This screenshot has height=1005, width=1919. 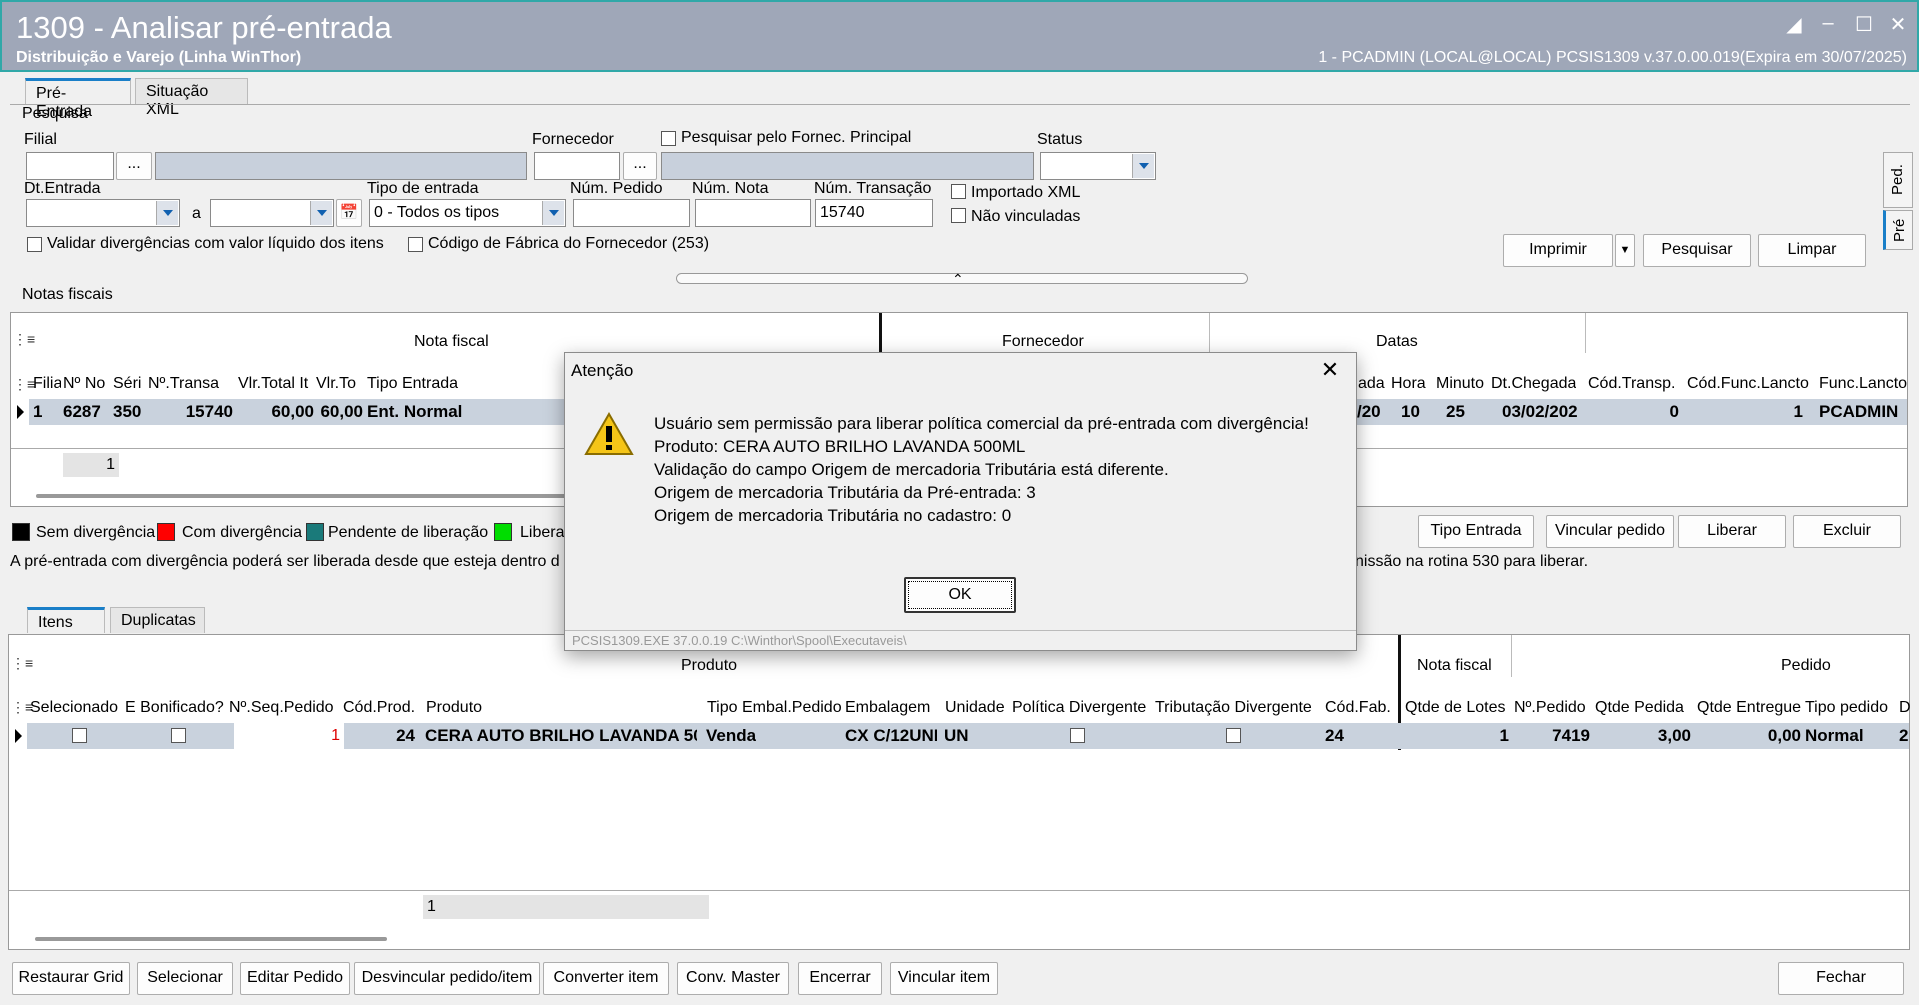 I want to click on col-header: Vlr.Total It, so click(x=277, y=384).